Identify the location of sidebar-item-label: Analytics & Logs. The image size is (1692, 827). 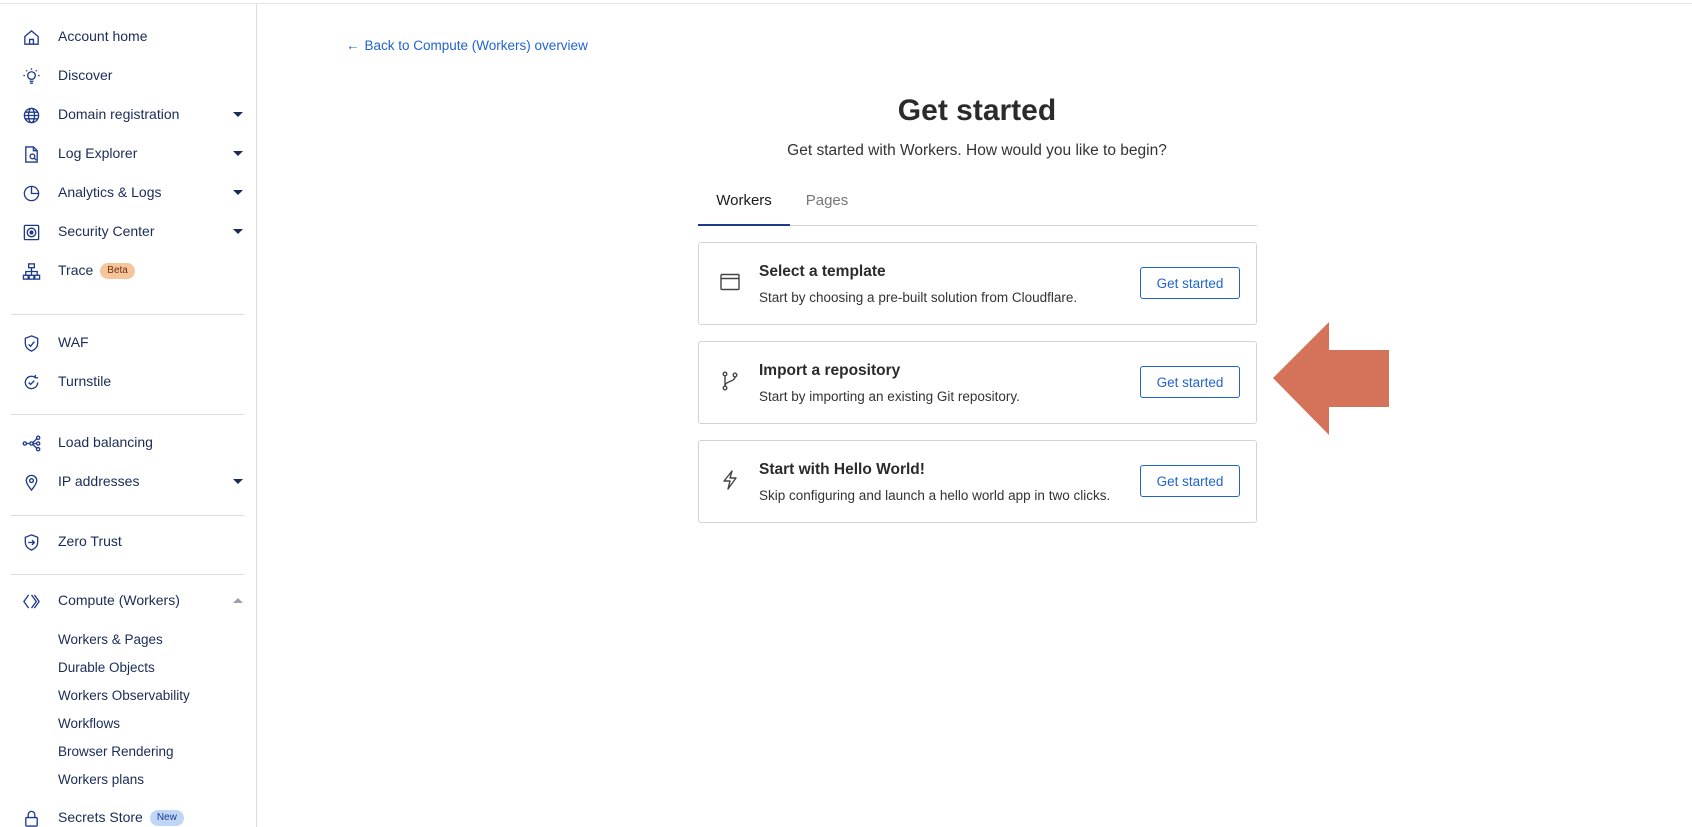
(110, 192).